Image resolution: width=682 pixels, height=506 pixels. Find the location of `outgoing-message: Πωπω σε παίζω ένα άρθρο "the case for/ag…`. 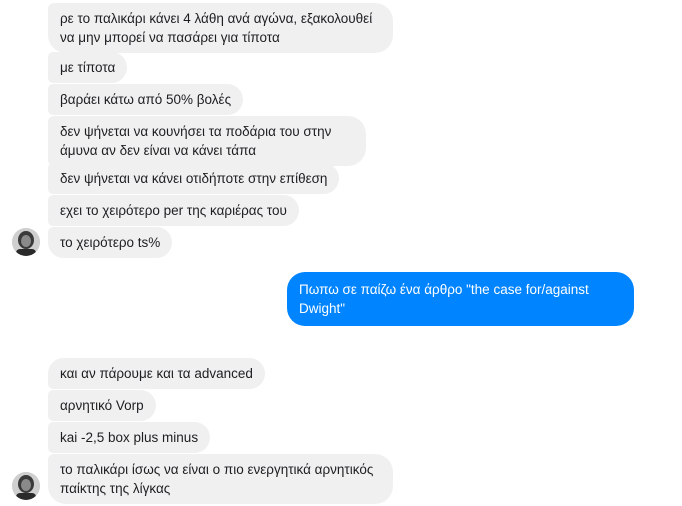

outgoing-message: Πωπω σε παίζω ένα άρθρο "the case for/ag… is located at coordinates (460, 299).